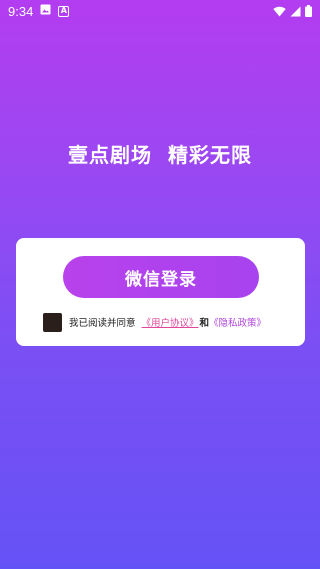 Image resolution: width=320 pixels, height=569 pixels. Describe the element at coordinates (170, 322) in the screenshot. I see `user-agreement-link: 《用户协议》` at that location.